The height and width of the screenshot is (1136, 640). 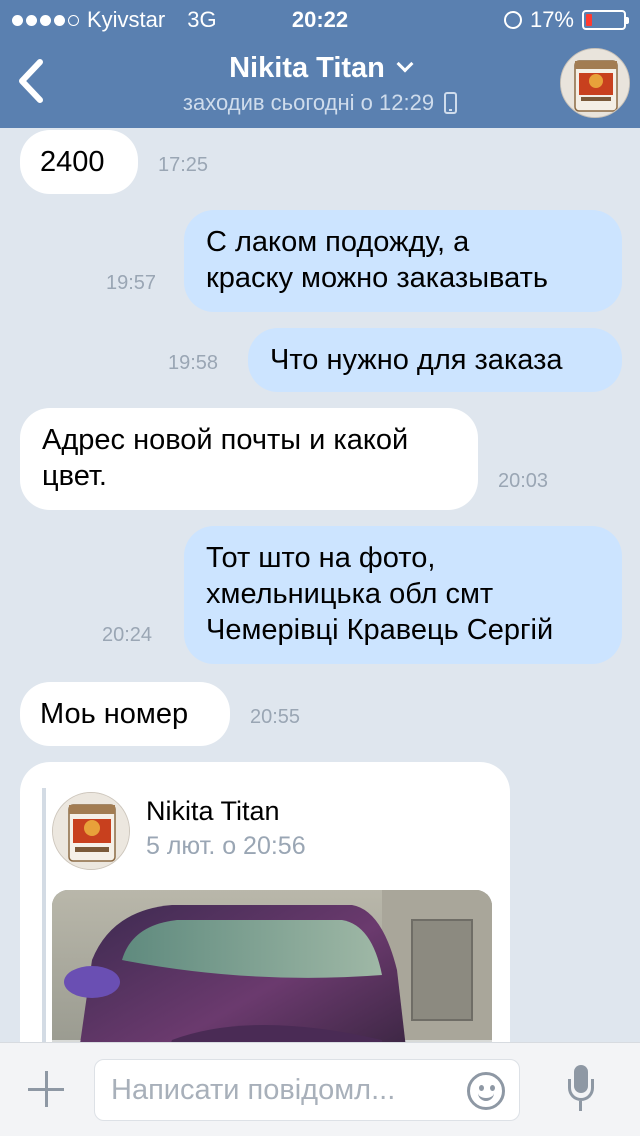 I want to click on message-text: 2400, so click(x=72, y=162).